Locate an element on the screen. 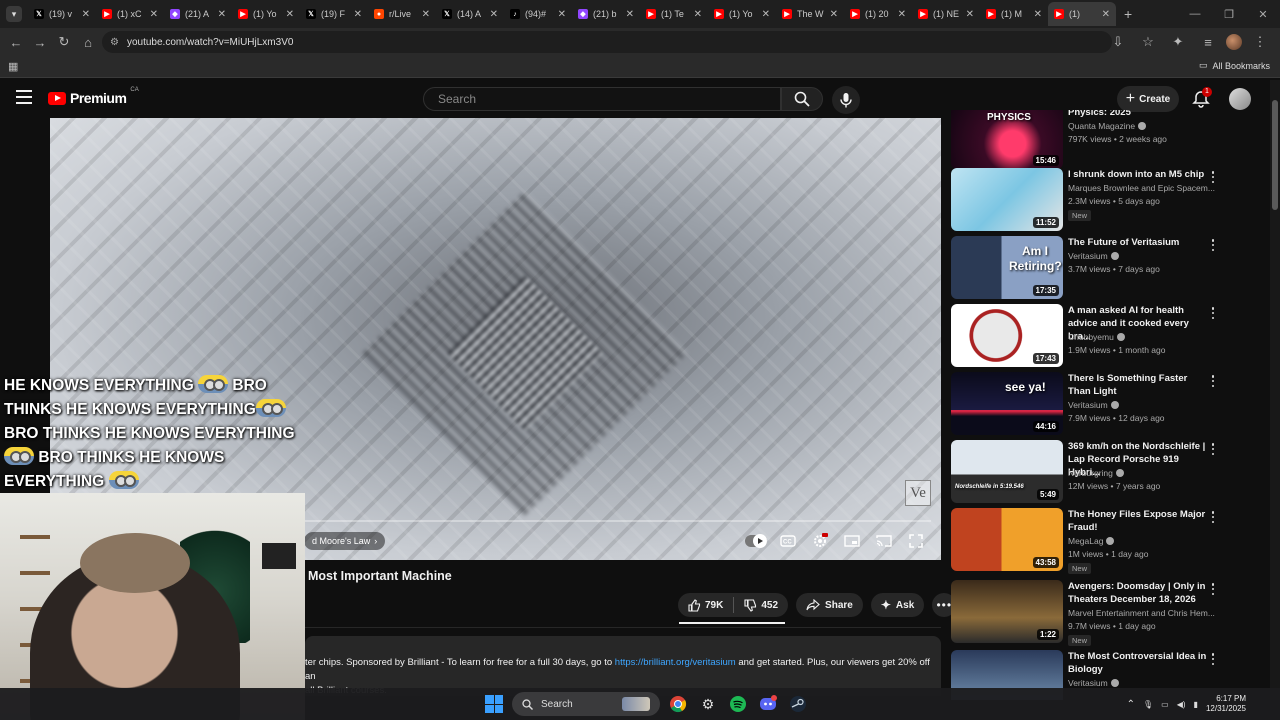  reload-button: ↻ is located at coordinates (64, 42).